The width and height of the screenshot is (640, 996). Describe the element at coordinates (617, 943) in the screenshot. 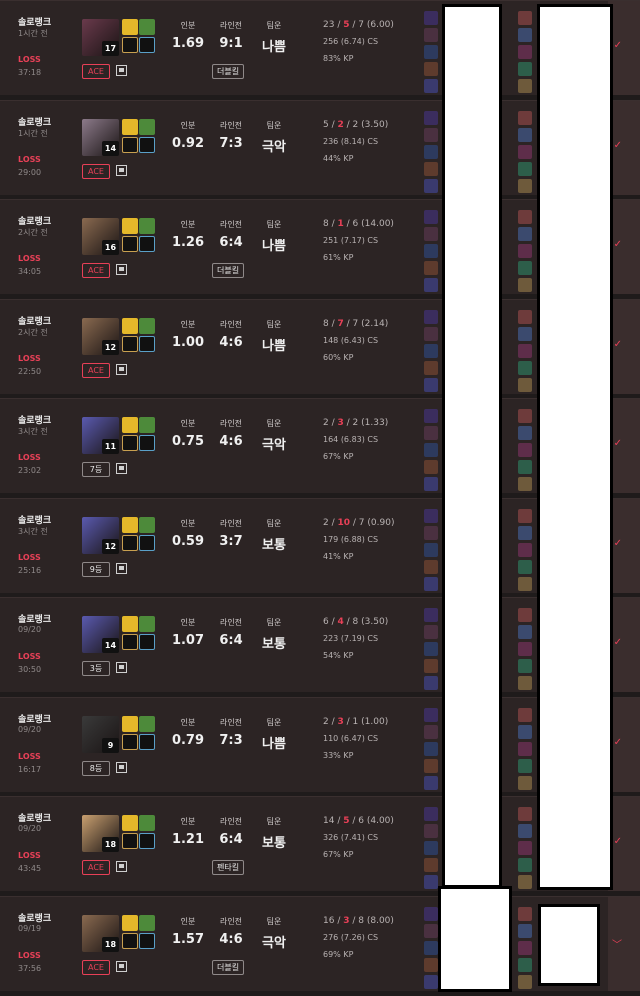

I see `chevron-down-icon: ﹀` at that location.